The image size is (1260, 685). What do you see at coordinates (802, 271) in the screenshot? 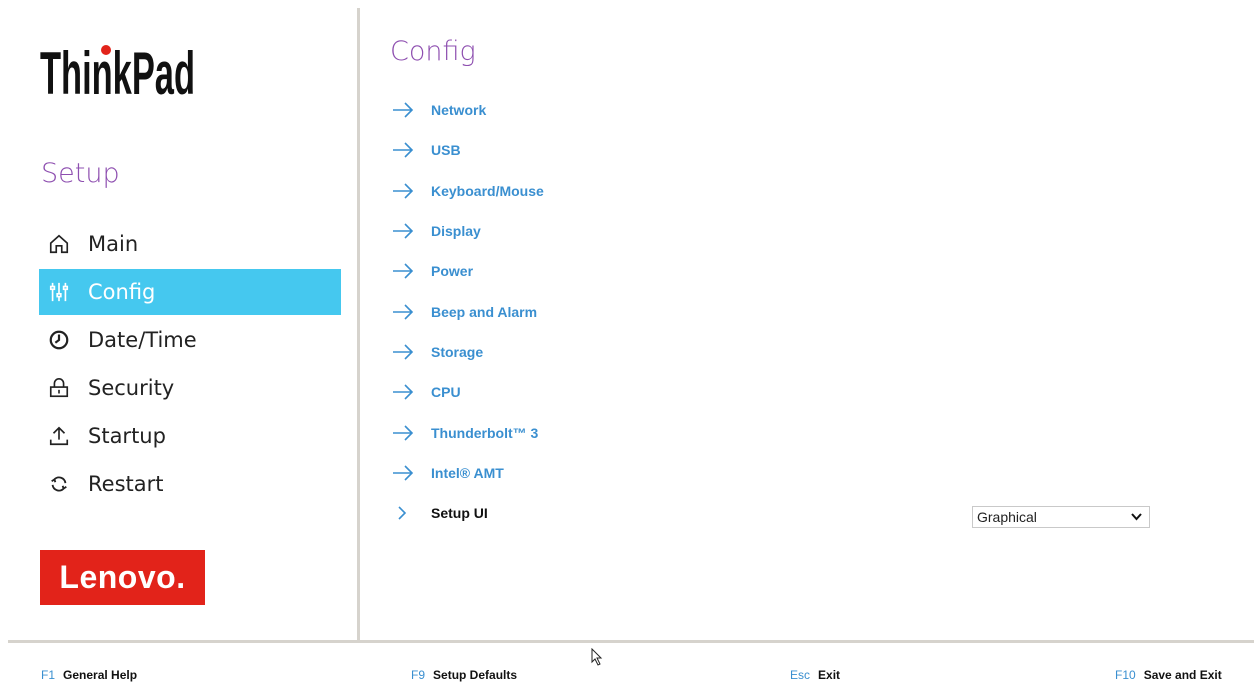
I see `submenu-power: Power` at bounding box center [802, 271].